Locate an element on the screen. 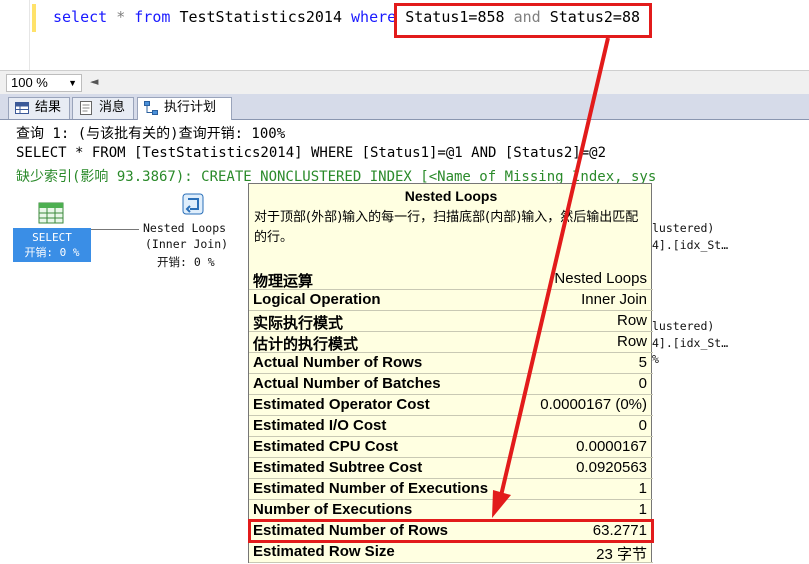 The image size is (809, 564). where-clause-highlight is located at coordinates (523, 20).